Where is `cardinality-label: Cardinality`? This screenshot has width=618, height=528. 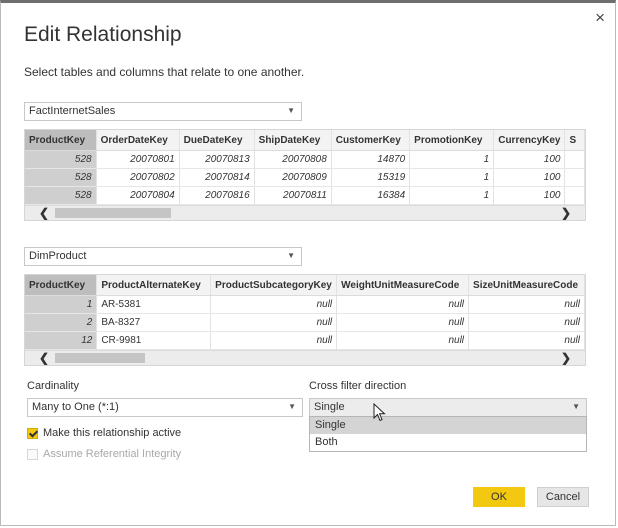
cardinality-label: Cardinality is located at coordinates (53, 386).